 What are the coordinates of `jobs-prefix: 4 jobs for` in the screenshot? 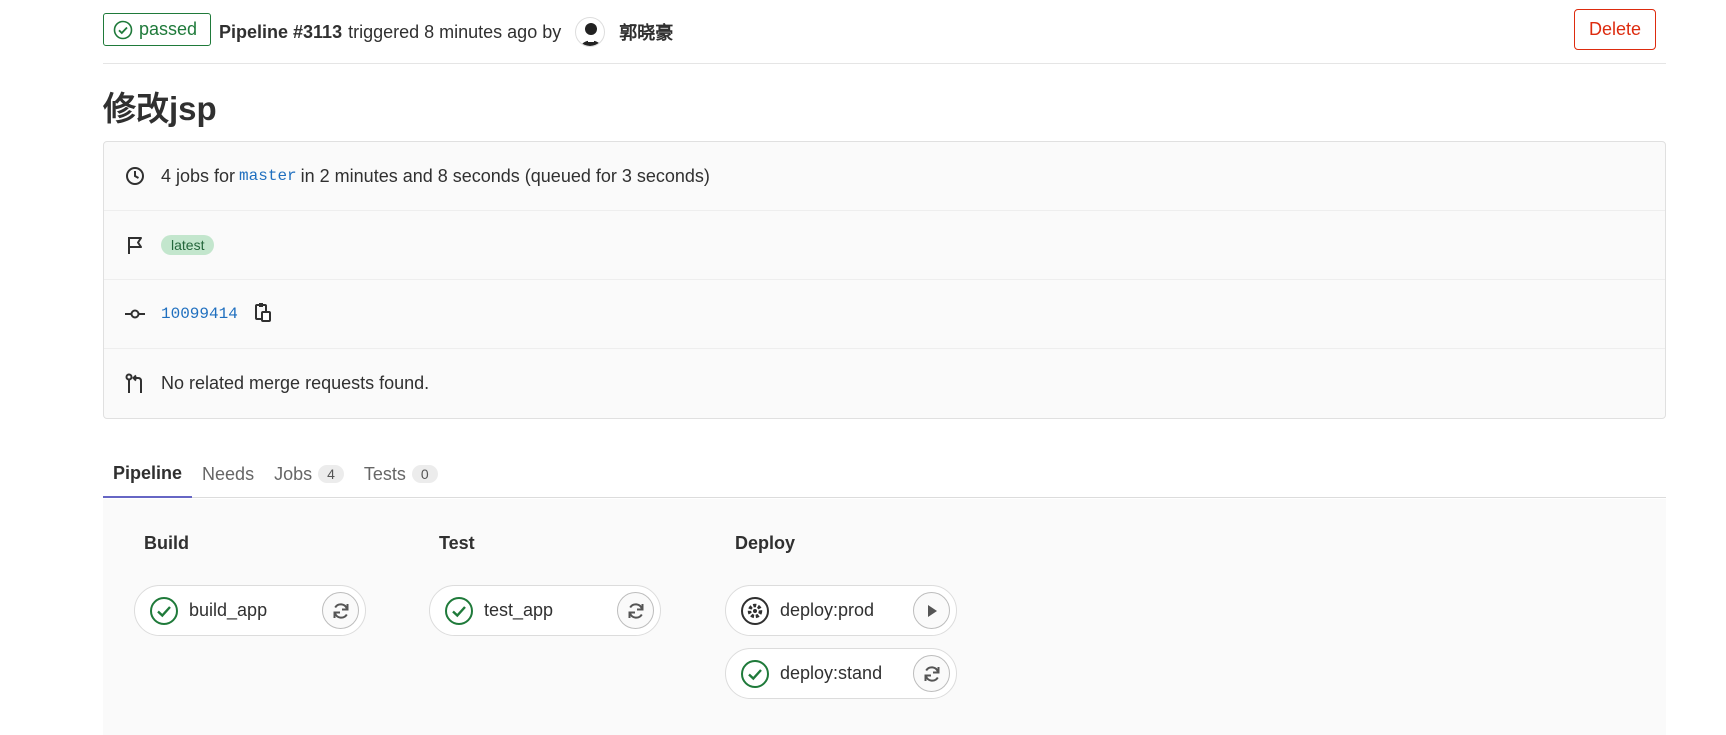 It's located at (198, 175).